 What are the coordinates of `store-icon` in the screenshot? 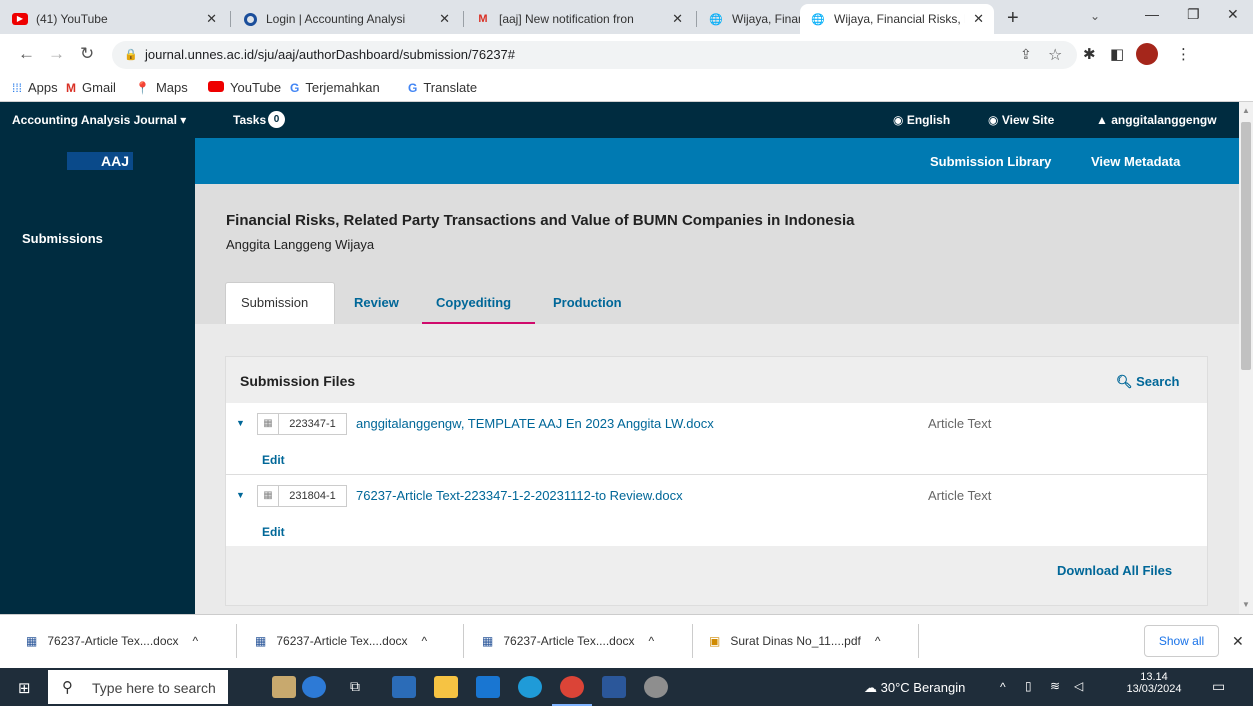 It's located at (404, 687).